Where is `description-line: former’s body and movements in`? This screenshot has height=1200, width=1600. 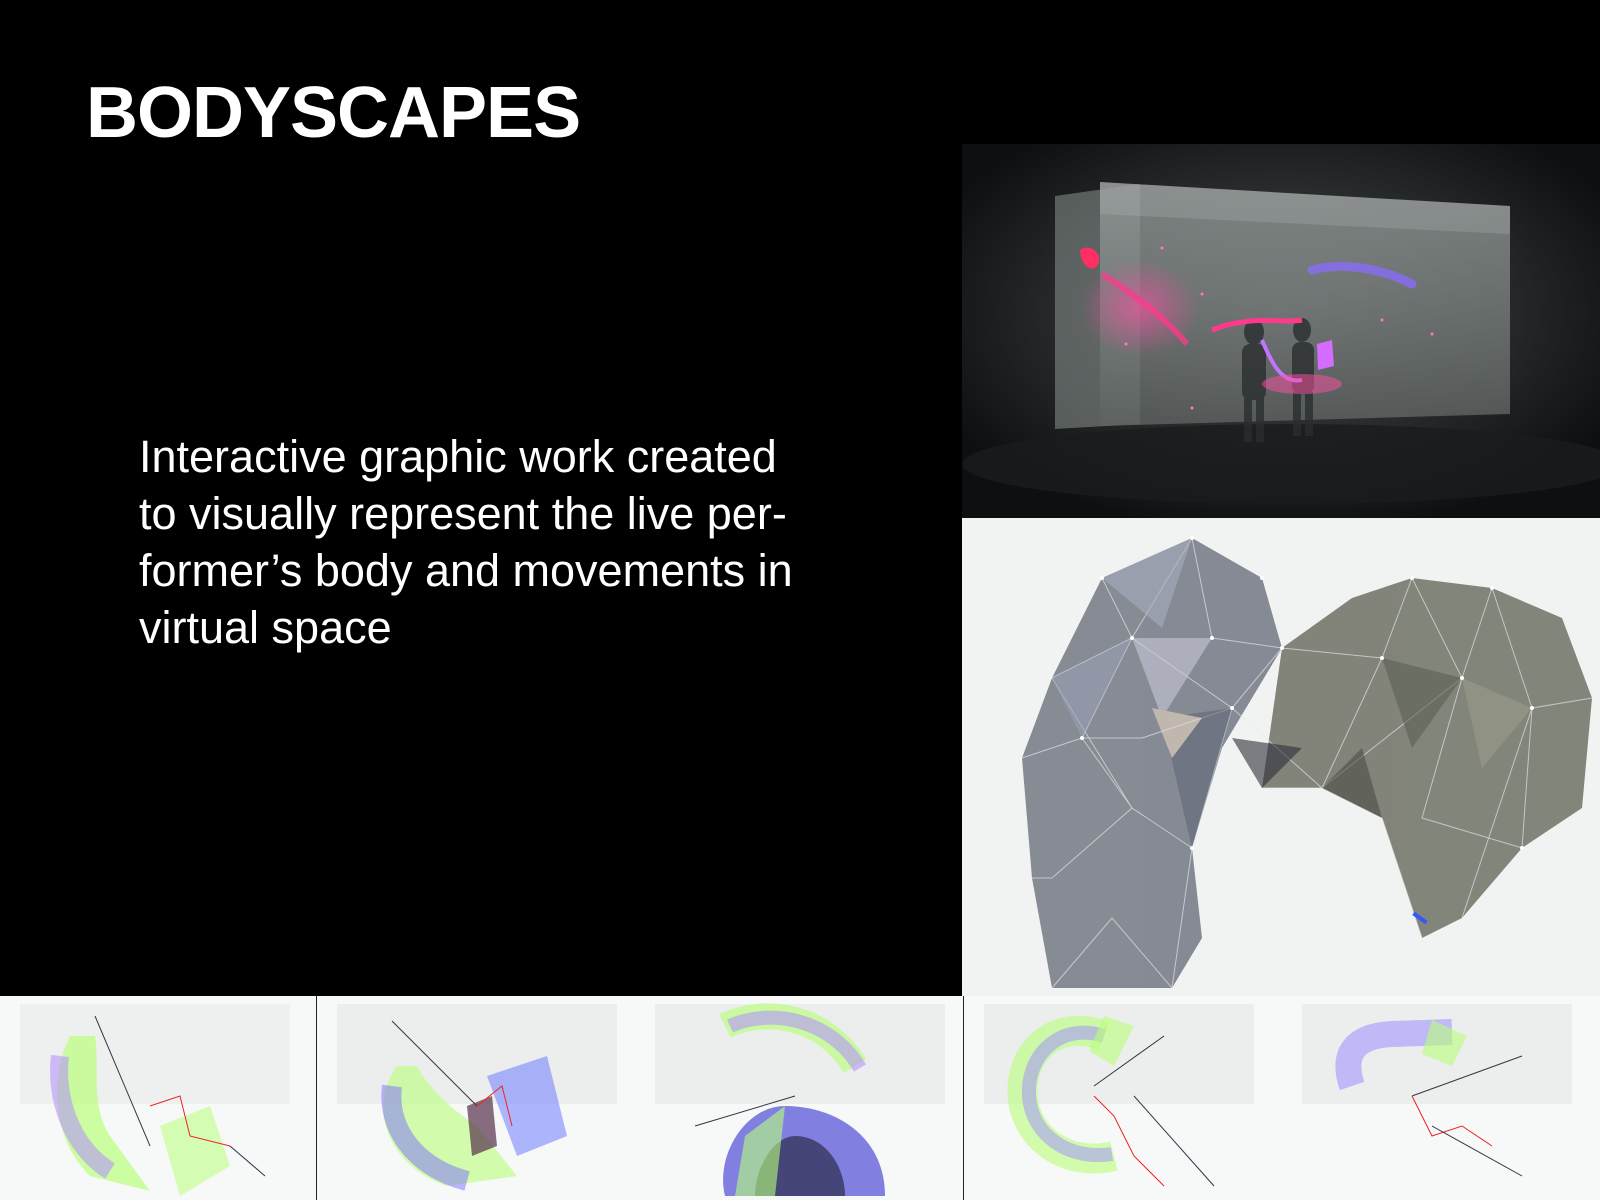 description-line: former’s body and movements in is located at coordinates (466, 570).